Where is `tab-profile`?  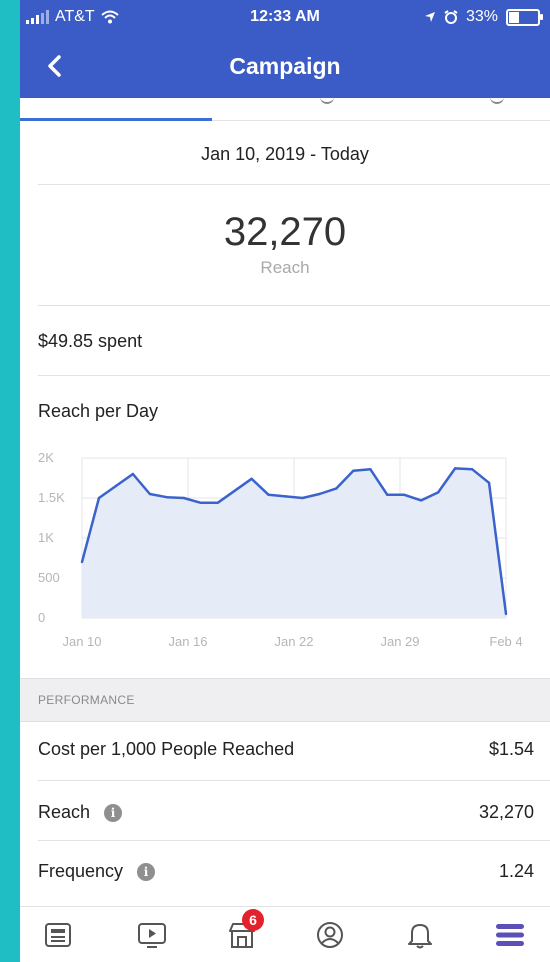 tab-profile is located at coordinates (330, 935).